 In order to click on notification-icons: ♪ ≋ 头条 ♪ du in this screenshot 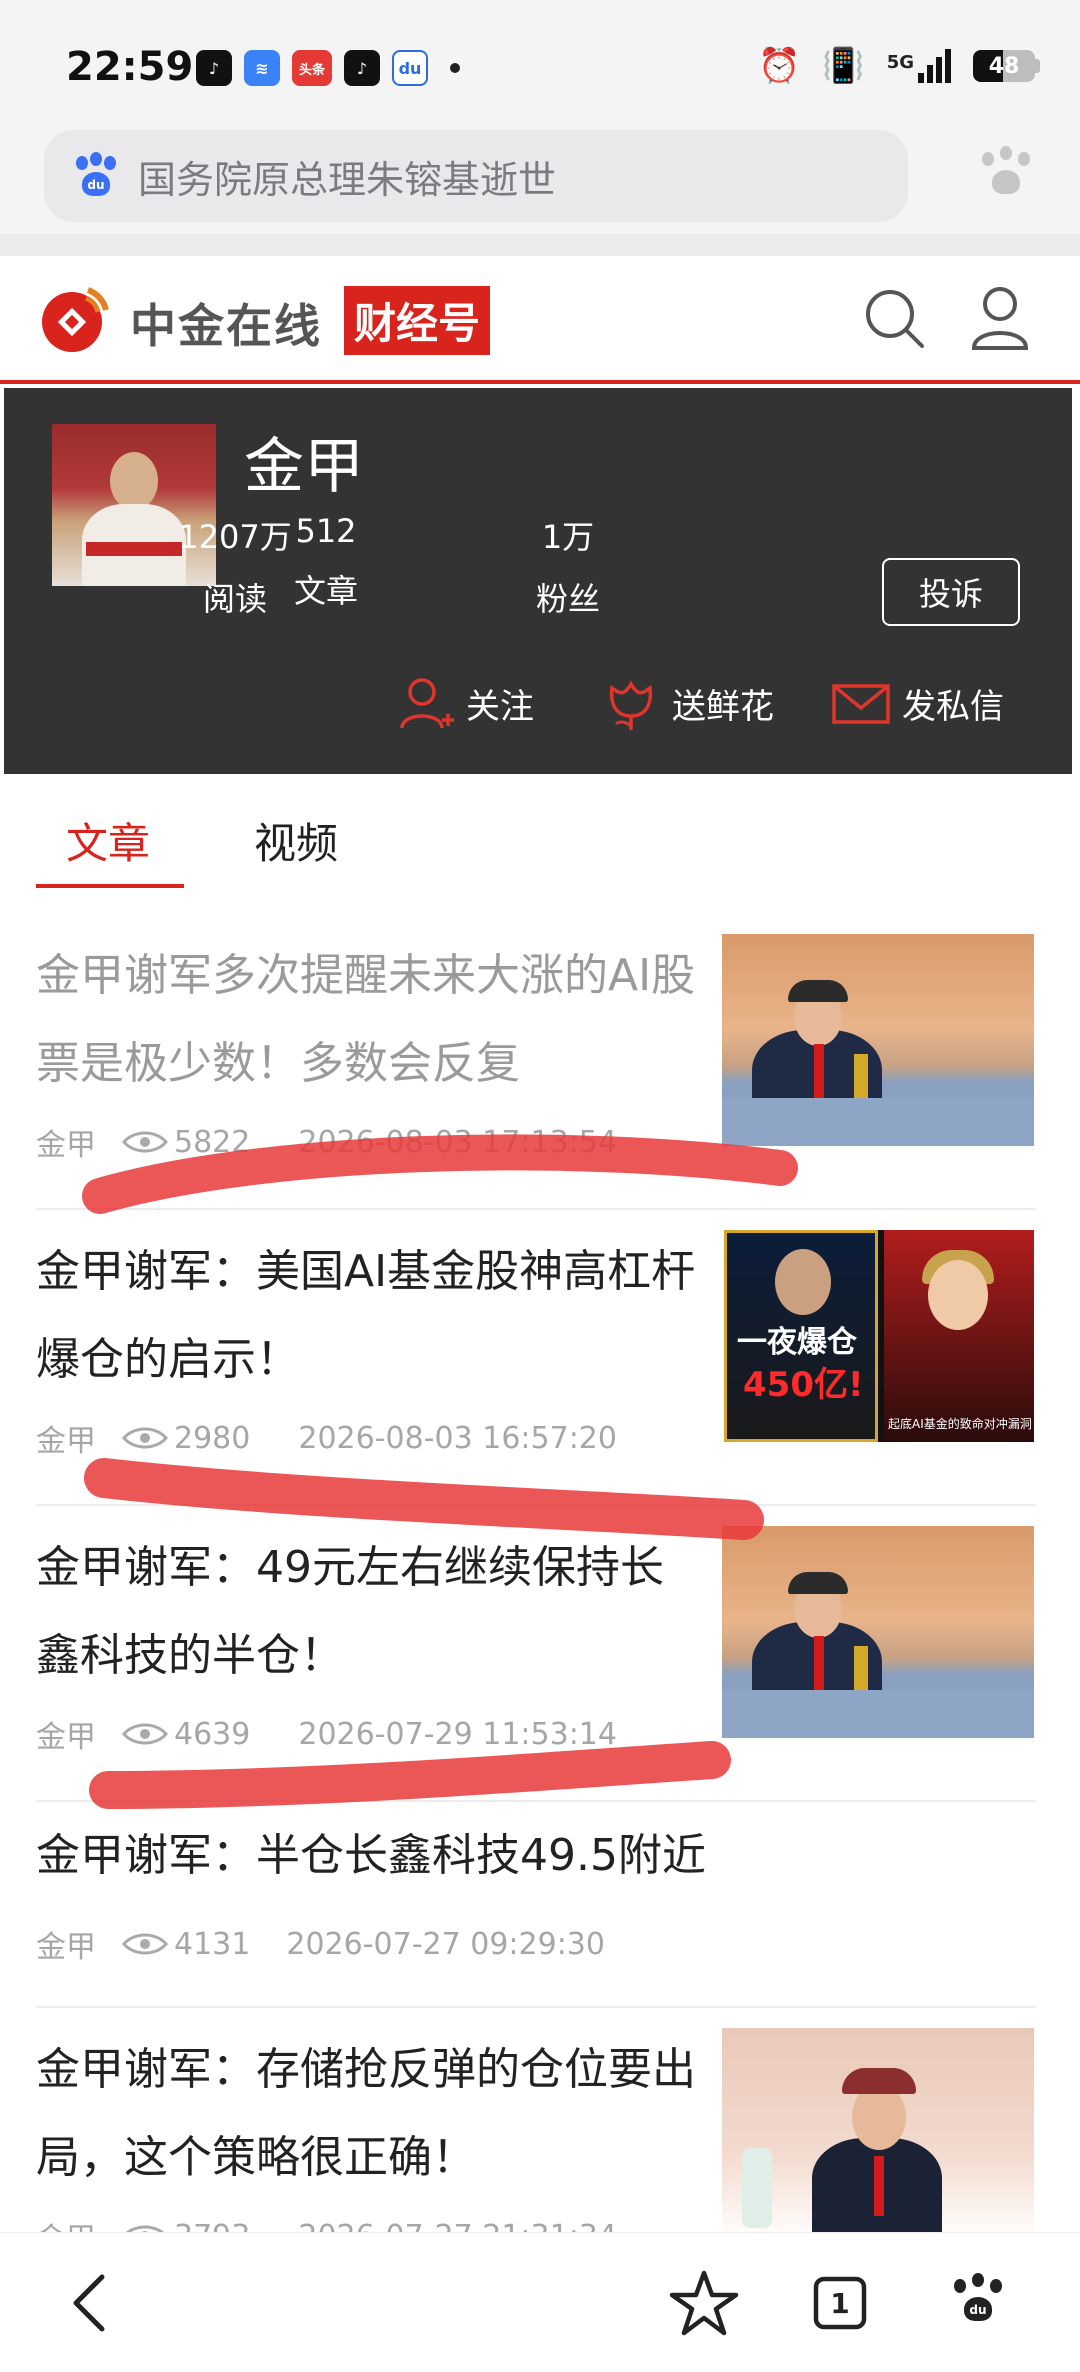, I will do `click(328, 68)`.